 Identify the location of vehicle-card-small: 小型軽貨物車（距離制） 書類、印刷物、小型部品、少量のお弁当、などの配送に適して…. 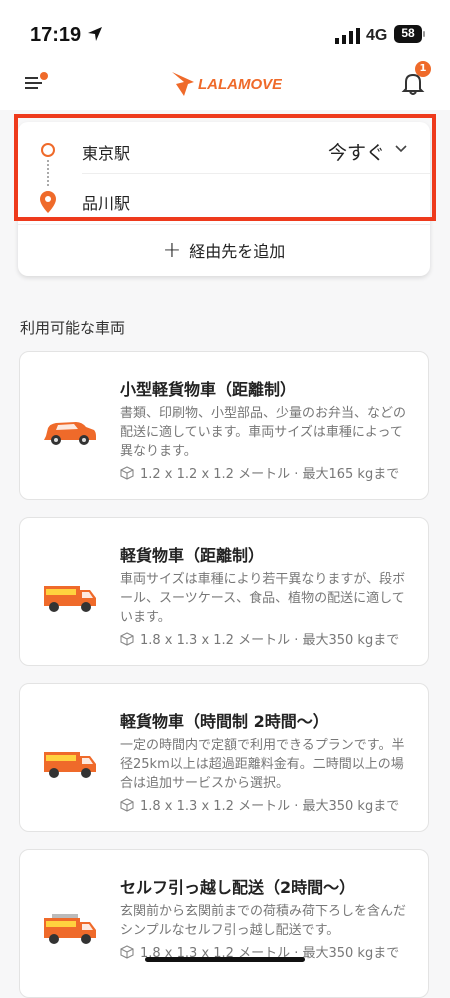
(224, 425).